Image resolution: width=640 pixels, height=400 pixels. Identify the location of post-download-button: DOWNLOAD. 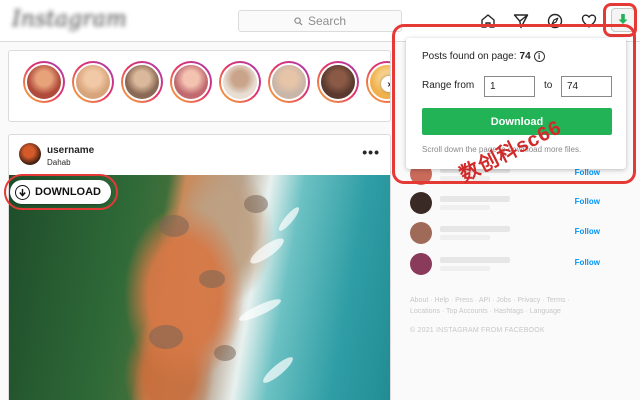
(60, 192).